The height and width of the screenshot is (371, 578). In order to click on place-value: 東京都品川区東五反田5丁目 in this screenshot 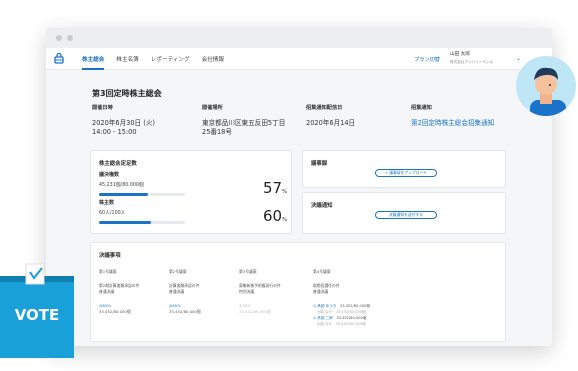, I will do `click(244, 123)`.